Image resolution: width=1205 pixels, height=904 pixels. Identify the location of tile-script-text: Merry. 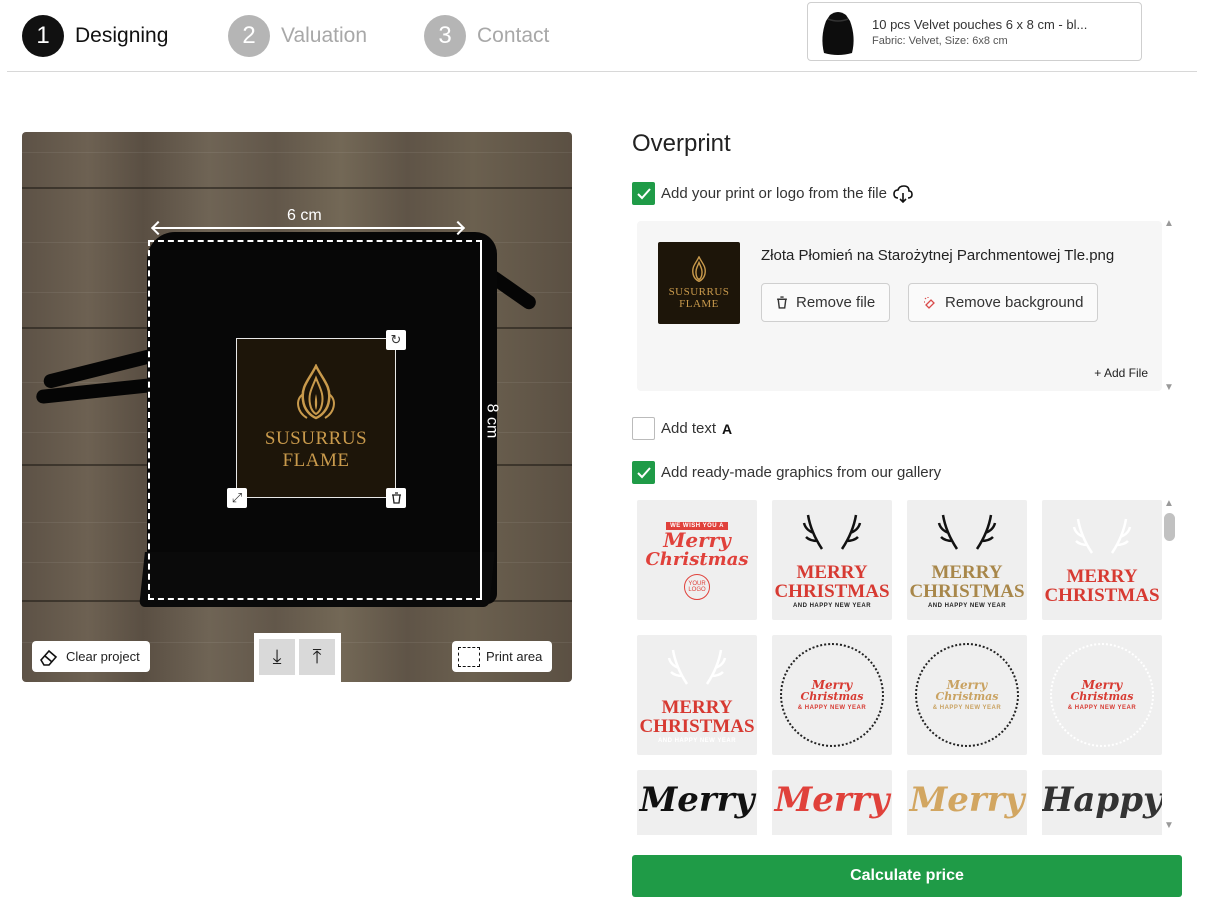
(697, 540).